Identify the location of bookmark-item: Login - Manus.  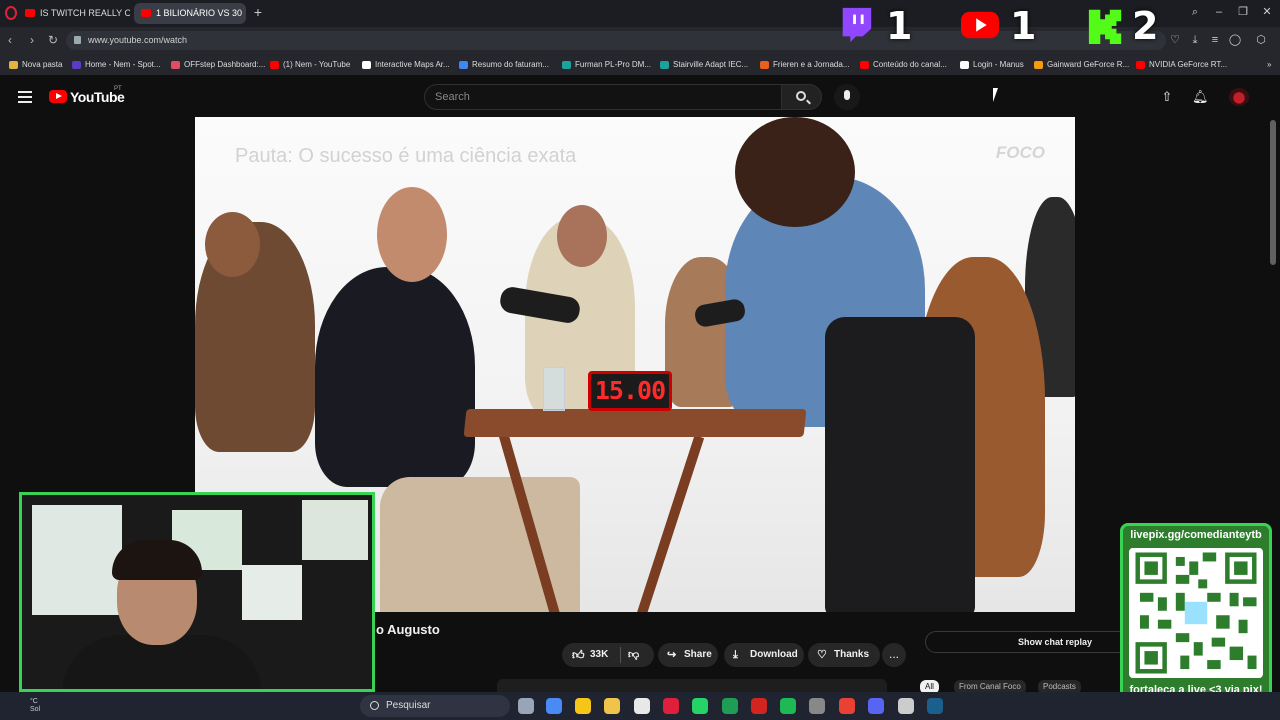
(992, 65).